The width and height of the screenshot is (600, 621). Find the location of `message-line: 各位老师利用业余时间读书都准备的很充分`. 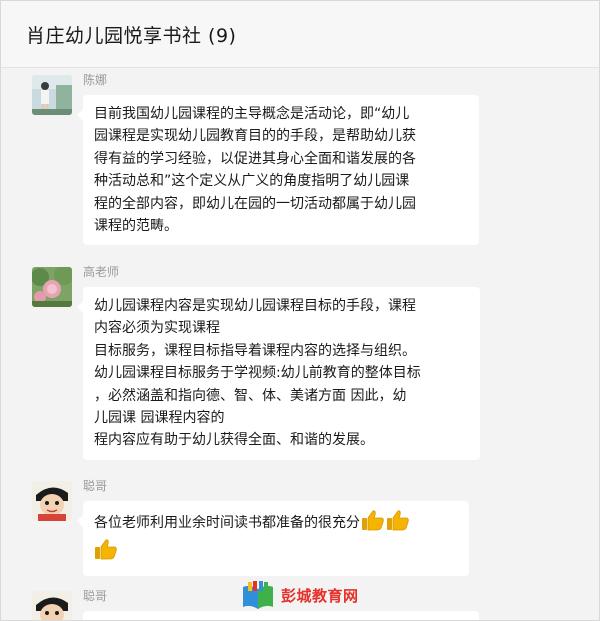

message-line: 各位老师利用业余时间读书都准备的很充分 is located at coordinates (276, 523).